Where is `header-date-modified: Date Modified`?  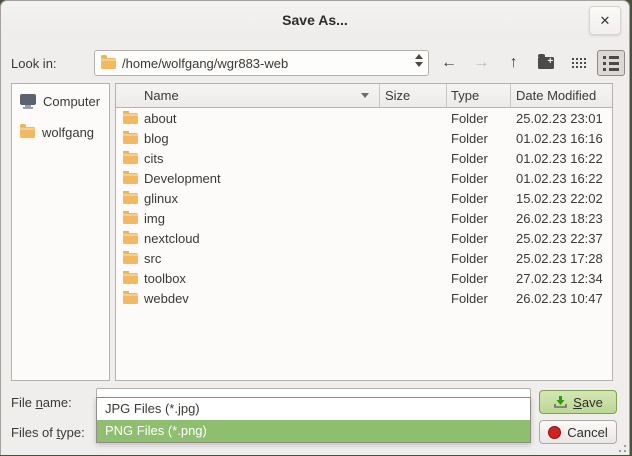 header-date-modified: Date Modified is located at coordinates (561, 95).